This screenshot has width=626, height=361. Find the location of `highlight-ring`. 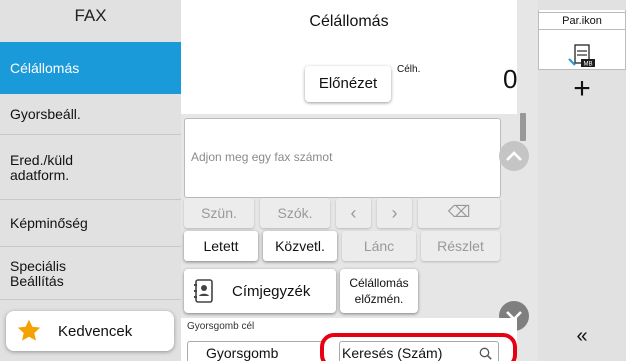

highlight-ring is located at coordinates (418, 347).